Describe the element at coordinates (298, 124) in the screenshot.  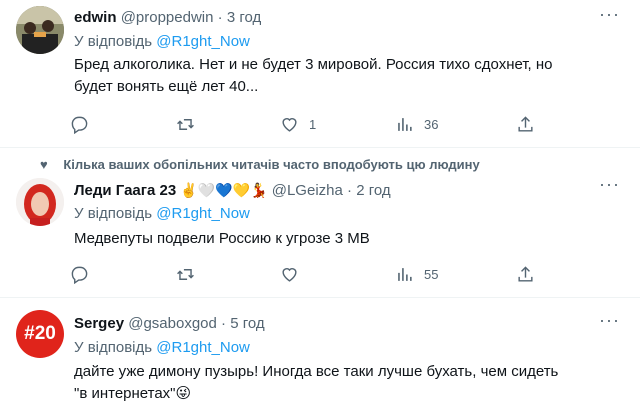
I see `like-button: 1` at that location.